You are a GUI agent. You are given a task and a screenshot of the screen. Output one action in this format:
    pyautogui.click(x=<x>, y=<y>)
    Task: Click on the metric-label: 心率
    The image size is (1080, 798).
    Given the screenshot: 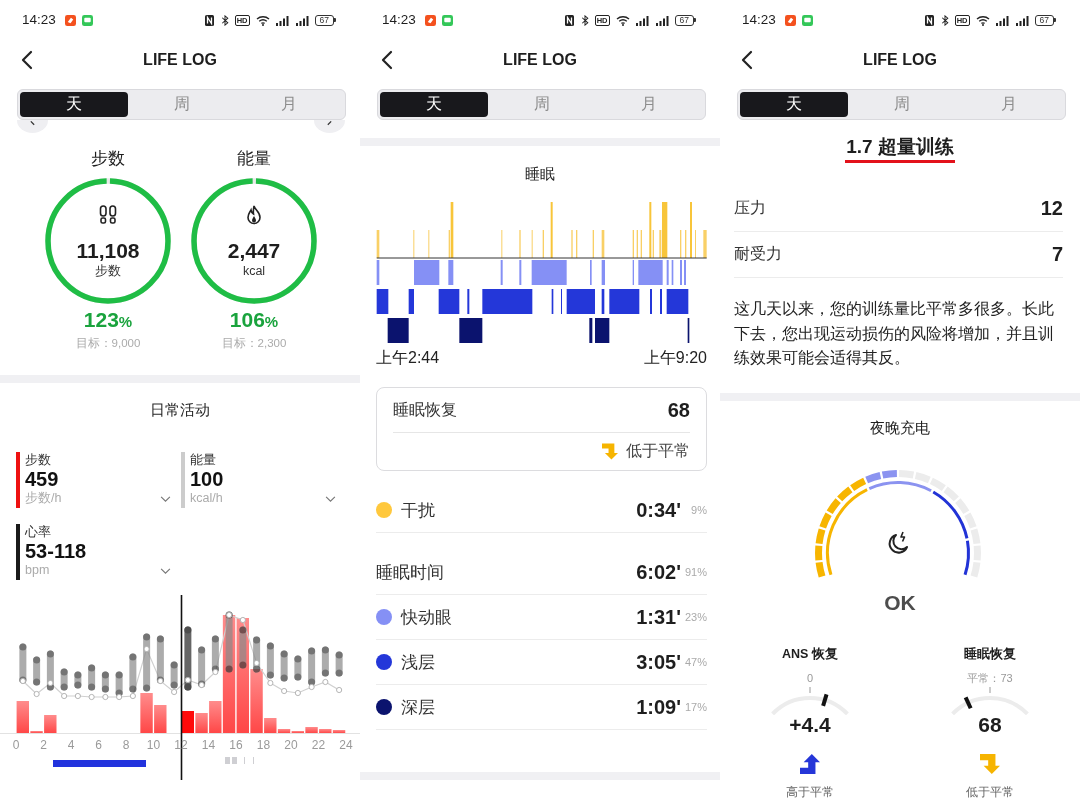 What is the action you would take?
    pyautogui.click(x=38, y=532)
    